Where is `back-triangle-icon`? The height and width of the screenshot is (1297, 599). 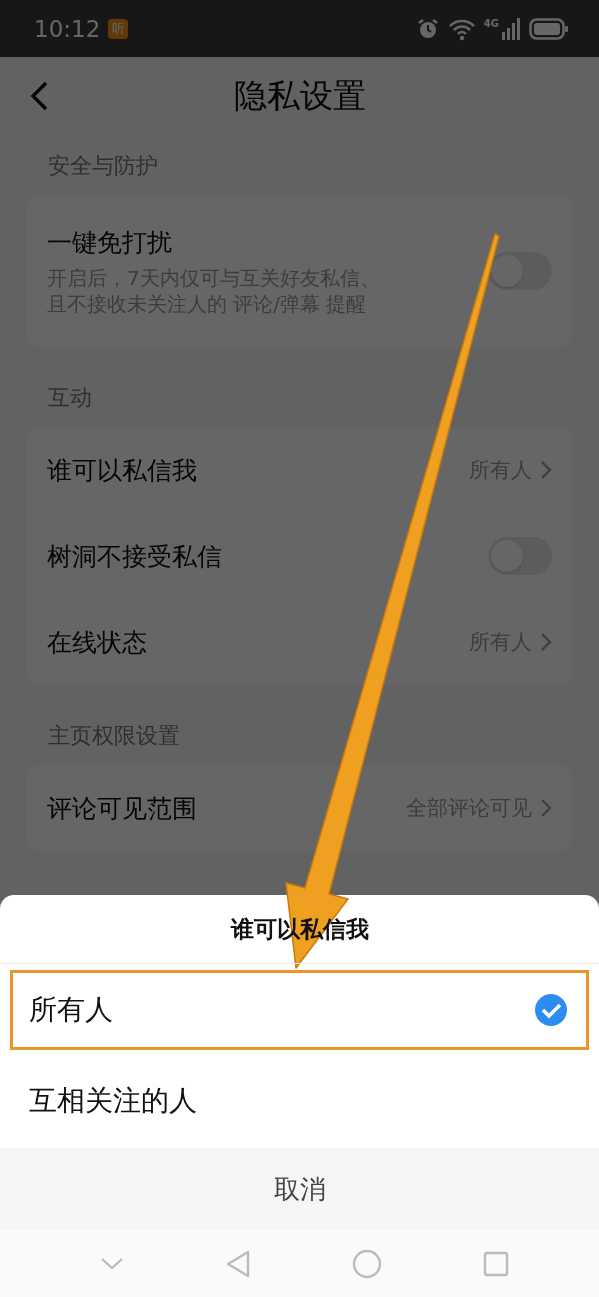
back-triangle-icon is located at coordinates (238, 1263).